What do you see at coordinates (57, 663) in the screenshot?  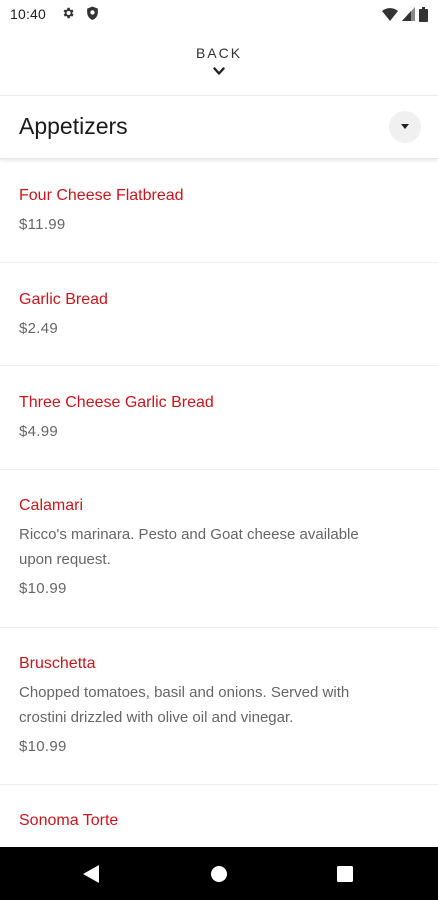 I see `item-name: Bruschetta` at bounding box center [57, 663].